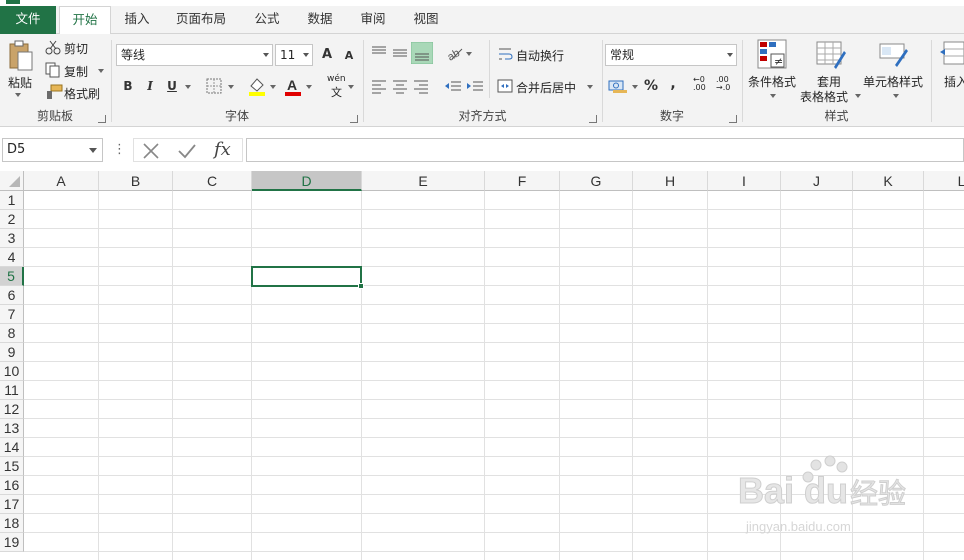 Image resolution: width=964 pixels, height=560 pixels. I want to click on column-header-l: L, so click(944, 181).